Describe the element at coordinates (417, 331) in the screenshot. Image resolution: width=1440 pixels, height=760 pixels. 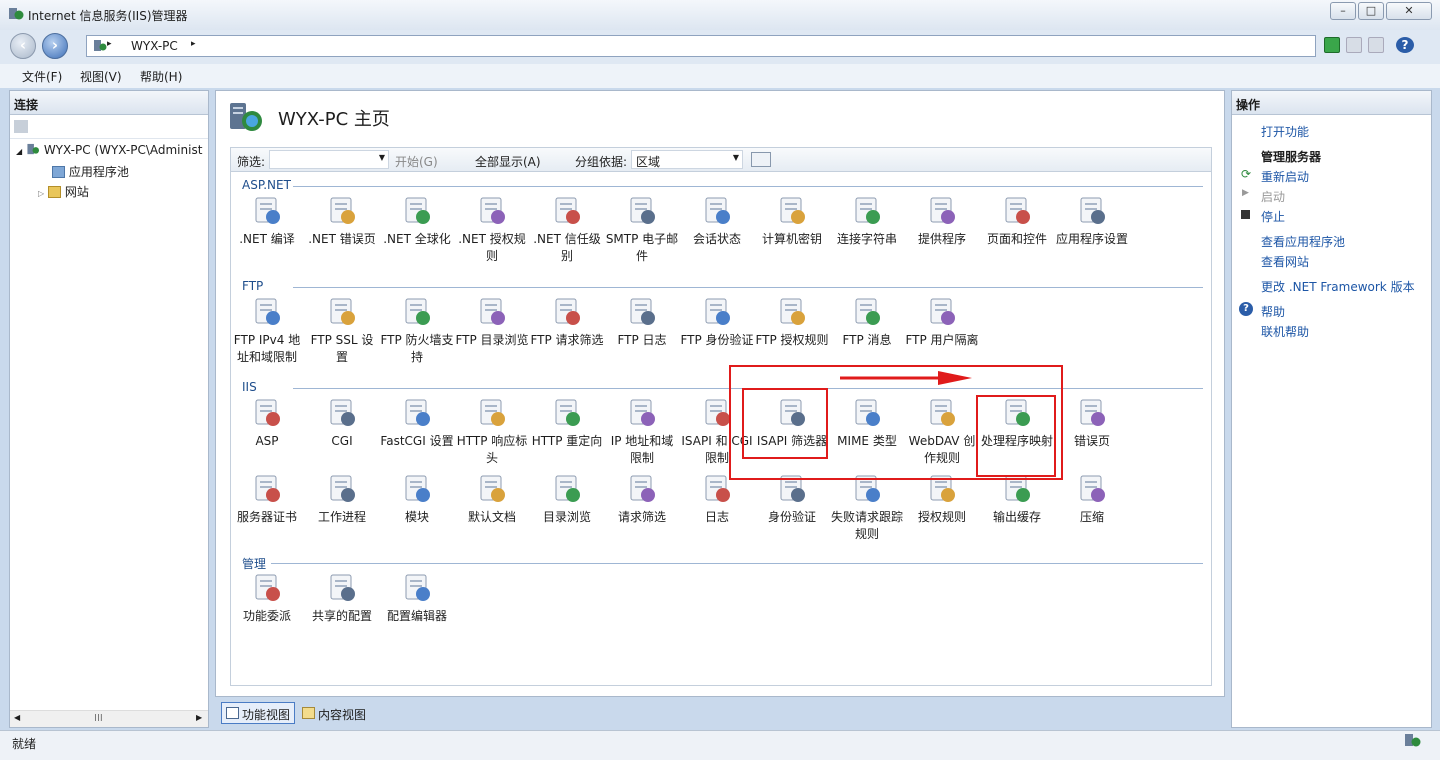
I see `feature-item: FTP 防火墙支持` at that location.